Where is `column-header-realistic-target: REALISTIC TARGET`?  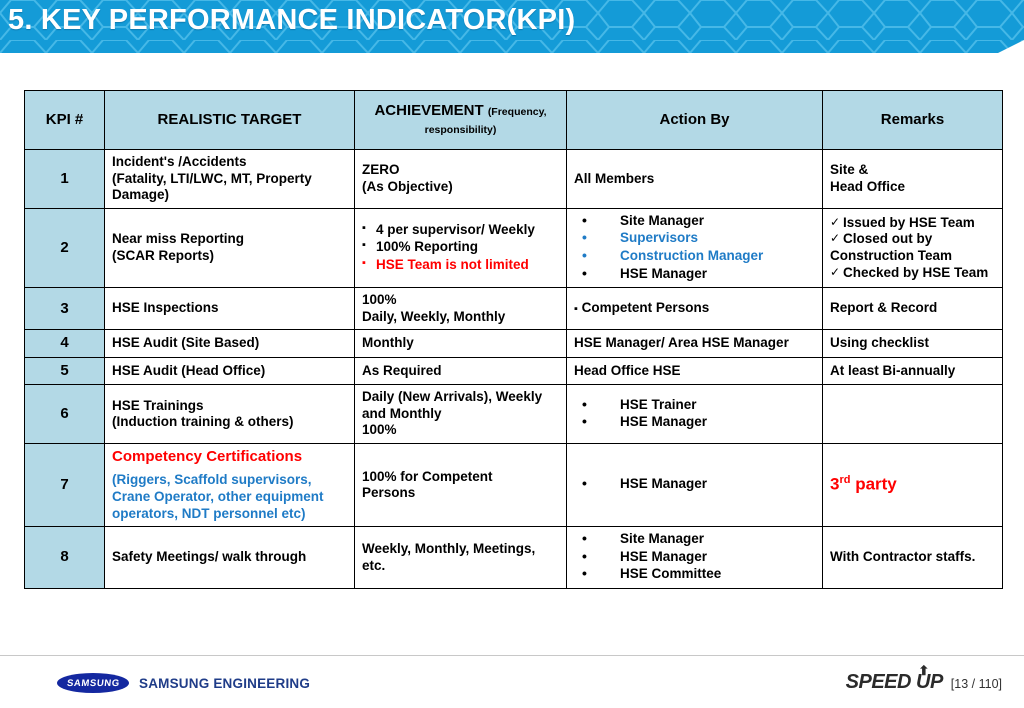
column-header-realistic-target: REALISTIC TARGET is located at coordinates (229, 120).